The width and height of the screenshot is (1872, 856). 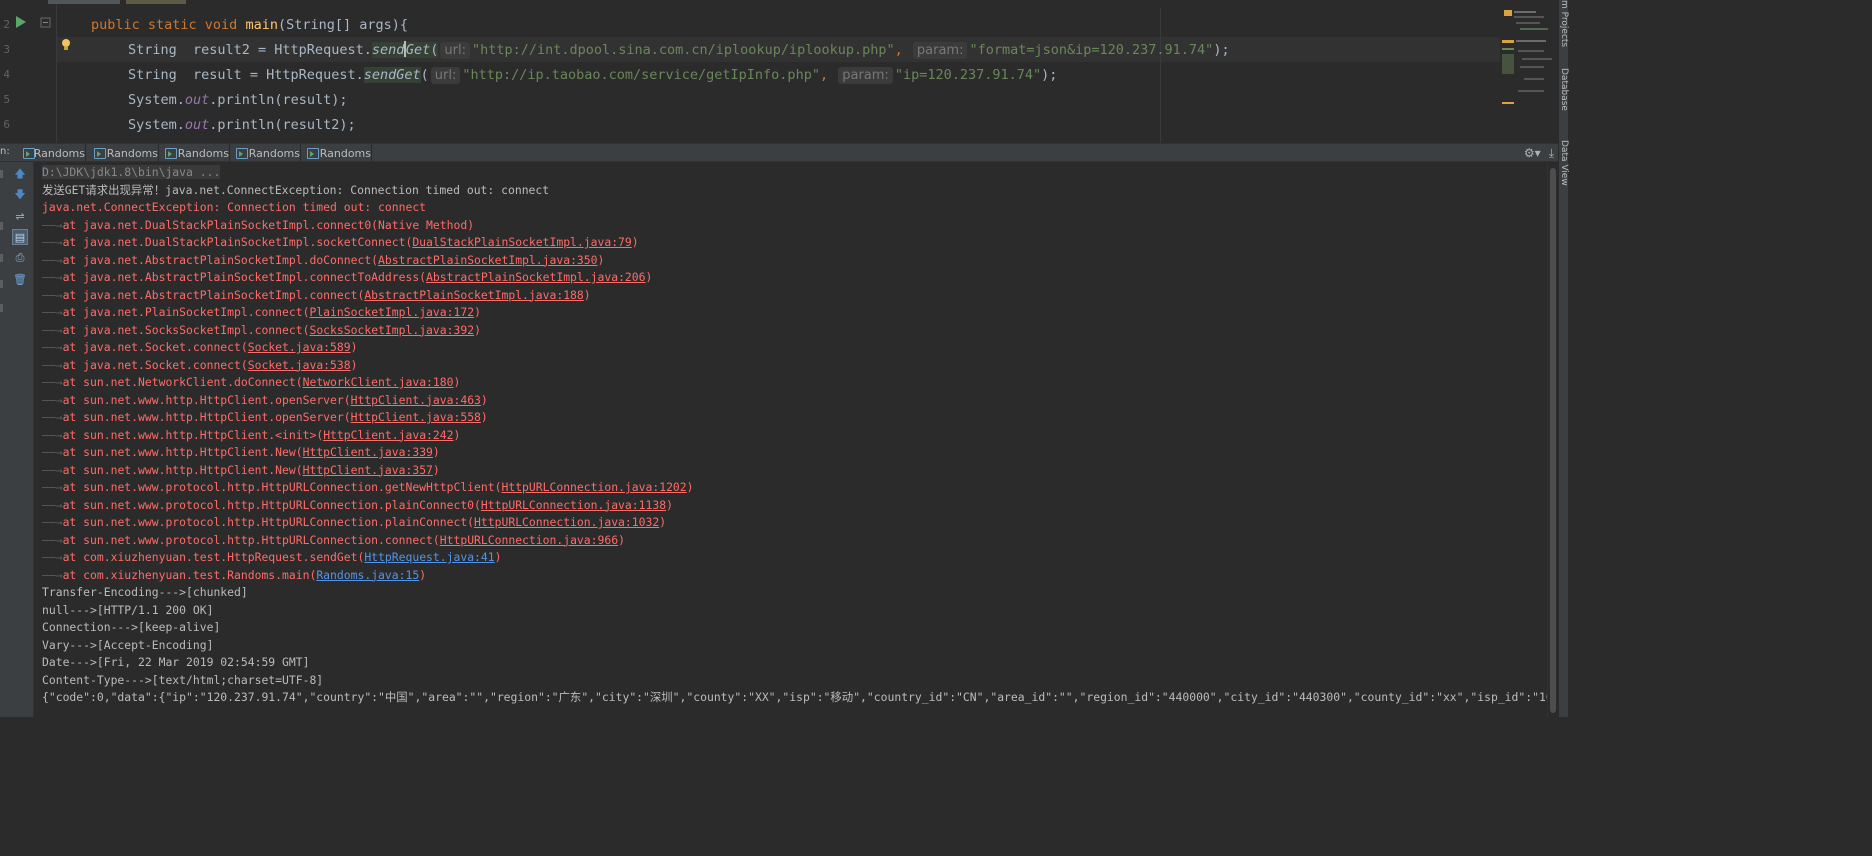 What do you see at coordinates (968, 75) in the screenshot?
I see `string-literal: "ip=120.237.91.74"` at bounding box center [968, 75].